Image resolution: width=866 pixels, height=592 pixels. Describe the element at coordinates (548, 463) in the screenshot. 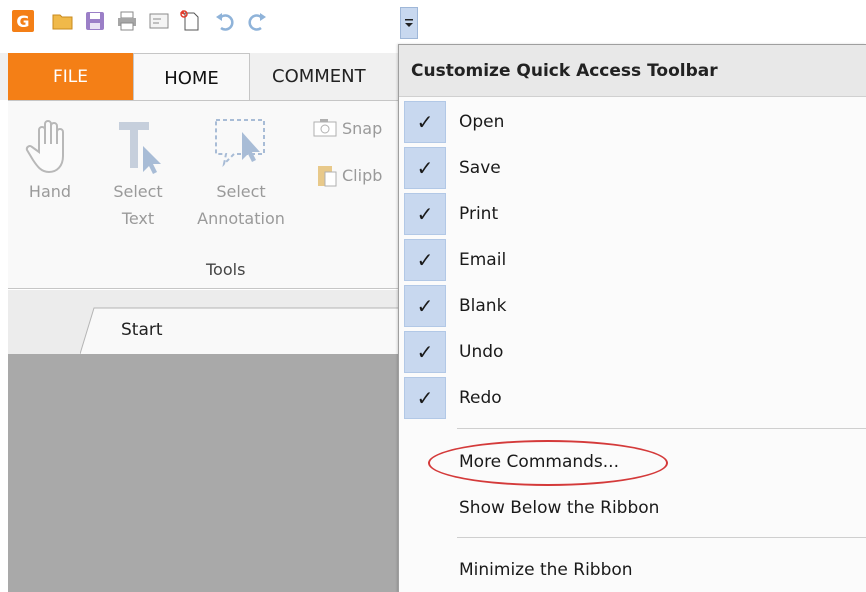

I see `highlight-oval` at that location.